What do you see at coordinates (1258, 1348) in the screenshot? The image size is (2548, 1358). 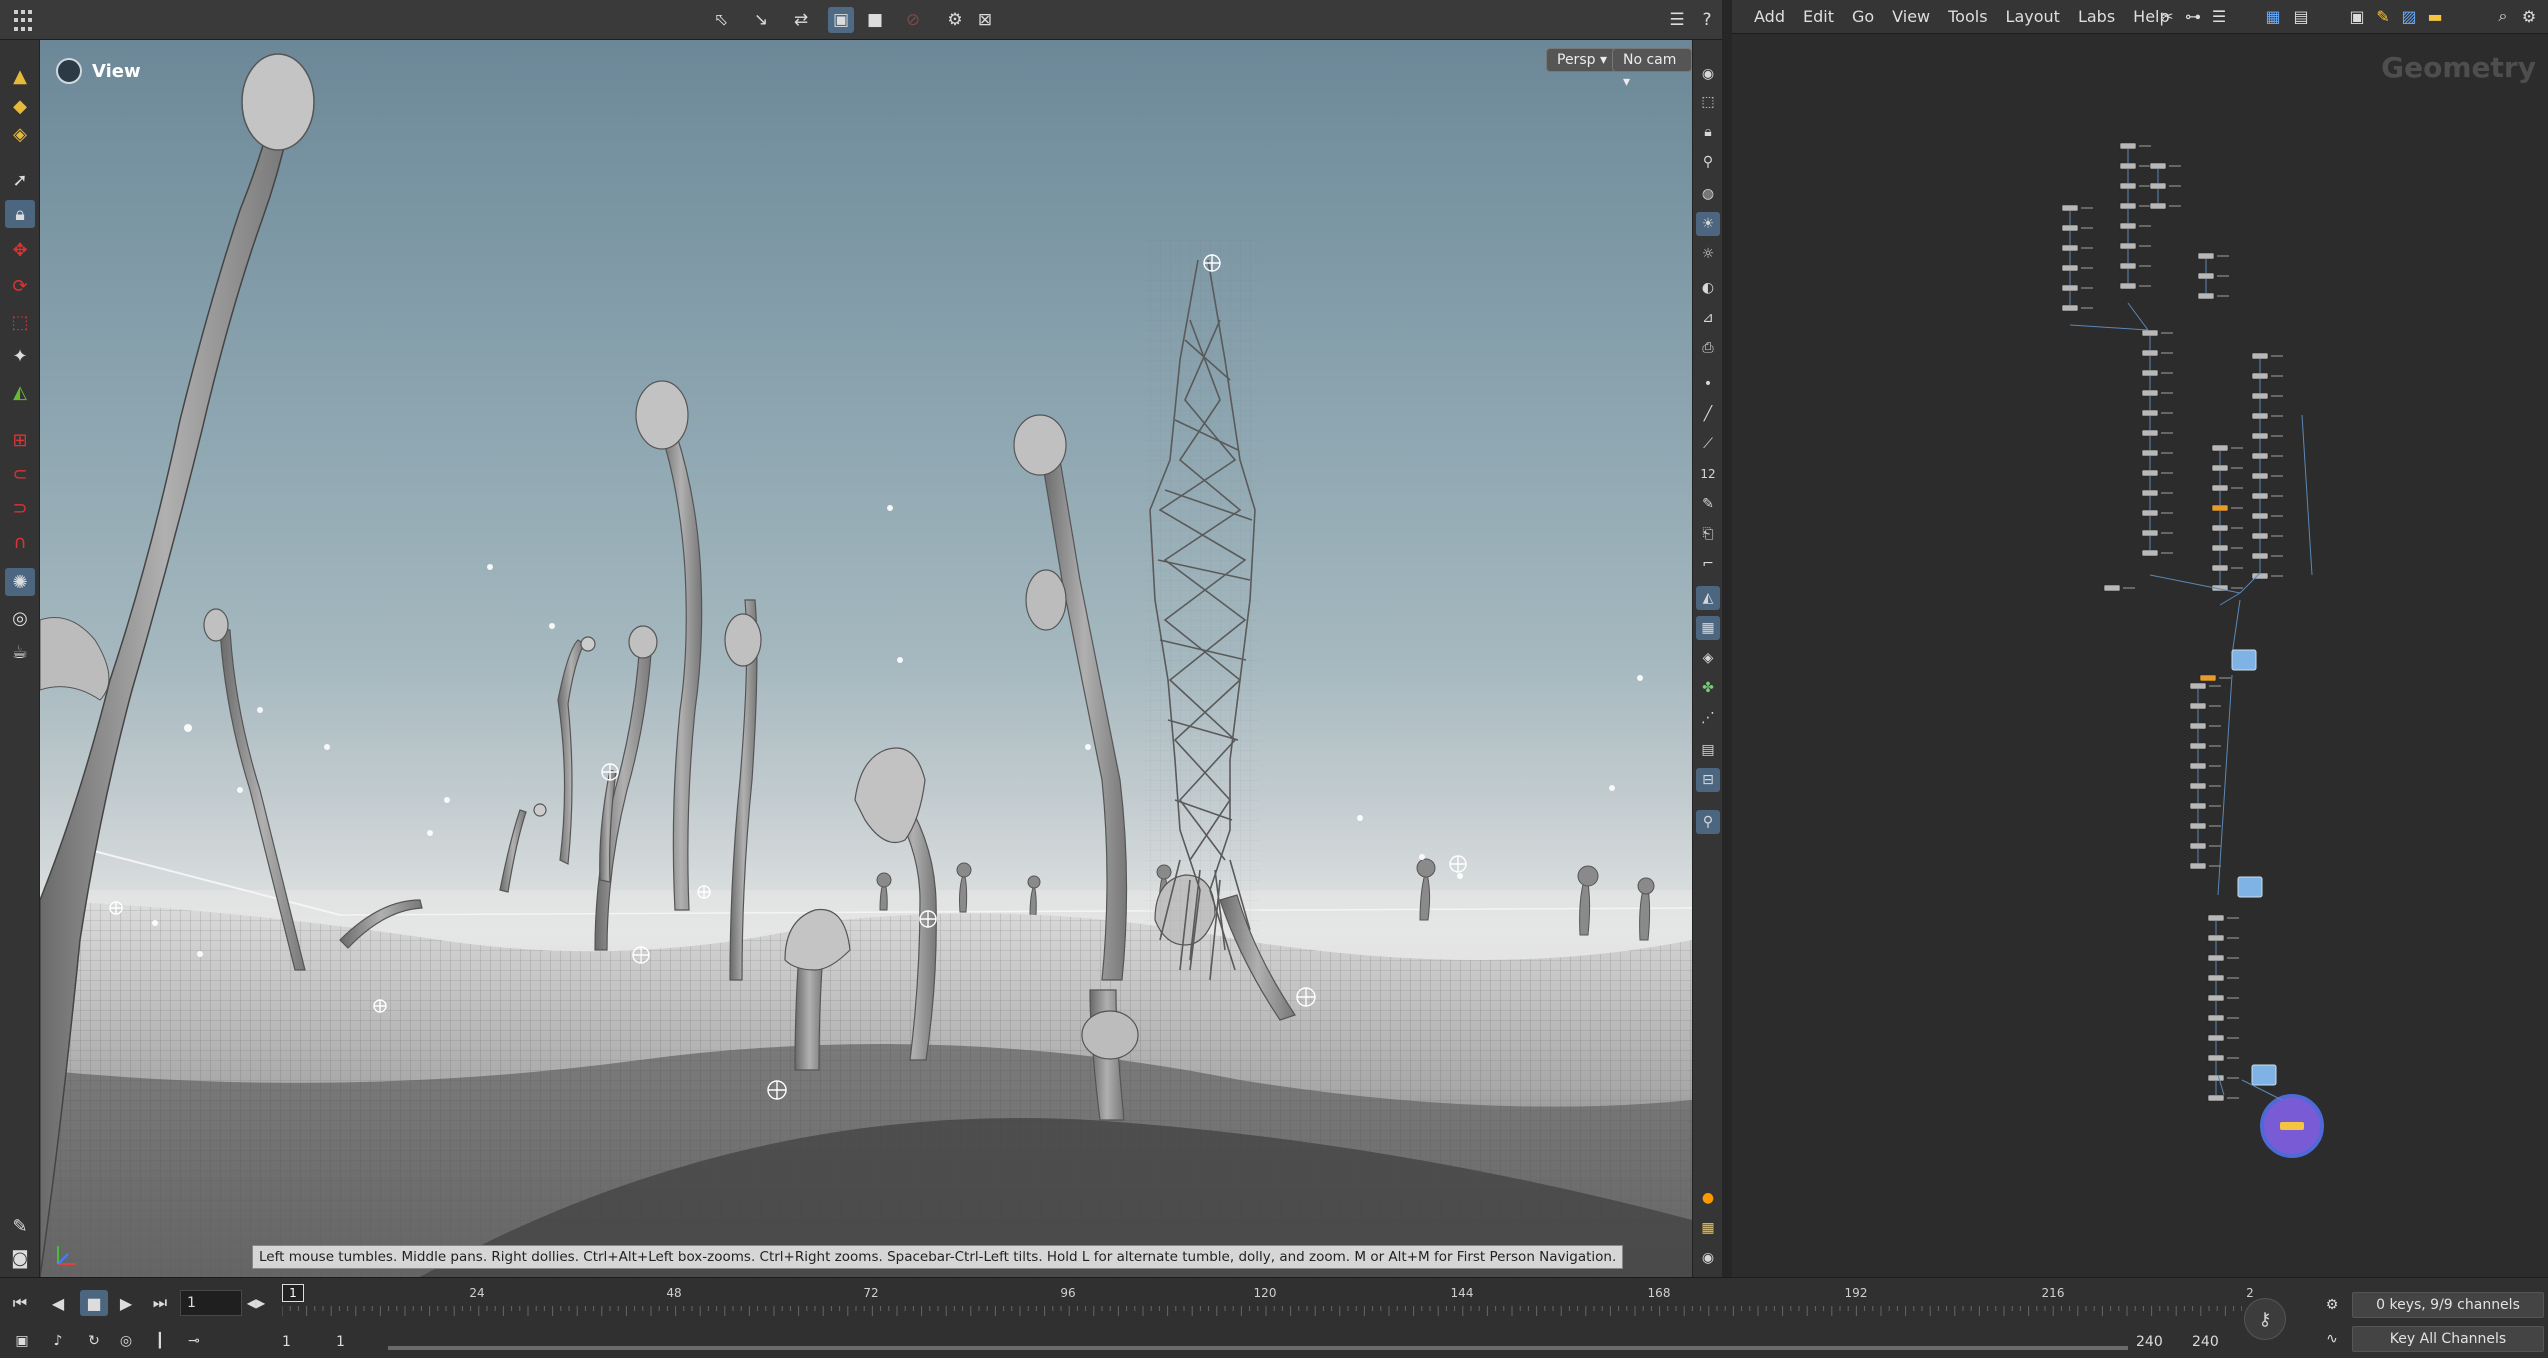 I see `playback-range-bar` at bounding box center [1258, 1348].